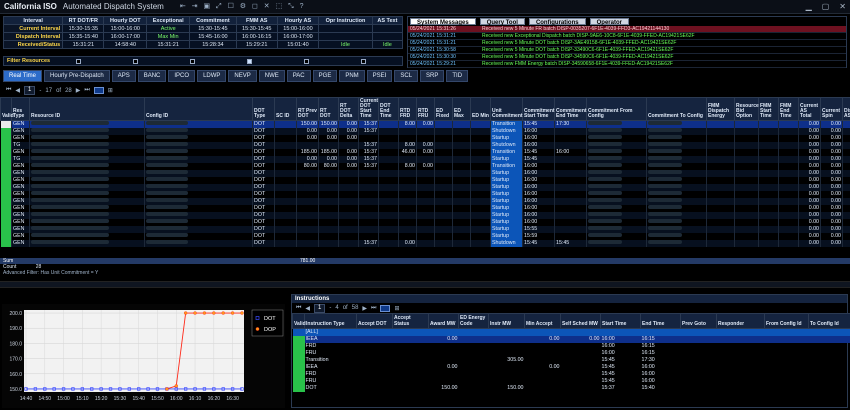 Image resolution: width=850 pixels, height=410 pixels. I want to click on grid-header: FMM Start Time, so click(769, 109).